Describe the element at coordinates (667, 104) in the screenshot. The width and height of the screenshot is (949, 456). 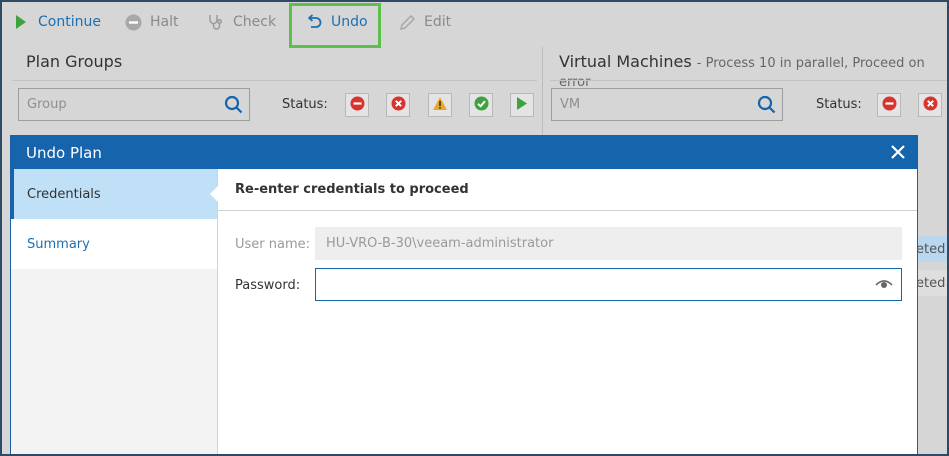
I see `vm-search-input: VM` at that location.